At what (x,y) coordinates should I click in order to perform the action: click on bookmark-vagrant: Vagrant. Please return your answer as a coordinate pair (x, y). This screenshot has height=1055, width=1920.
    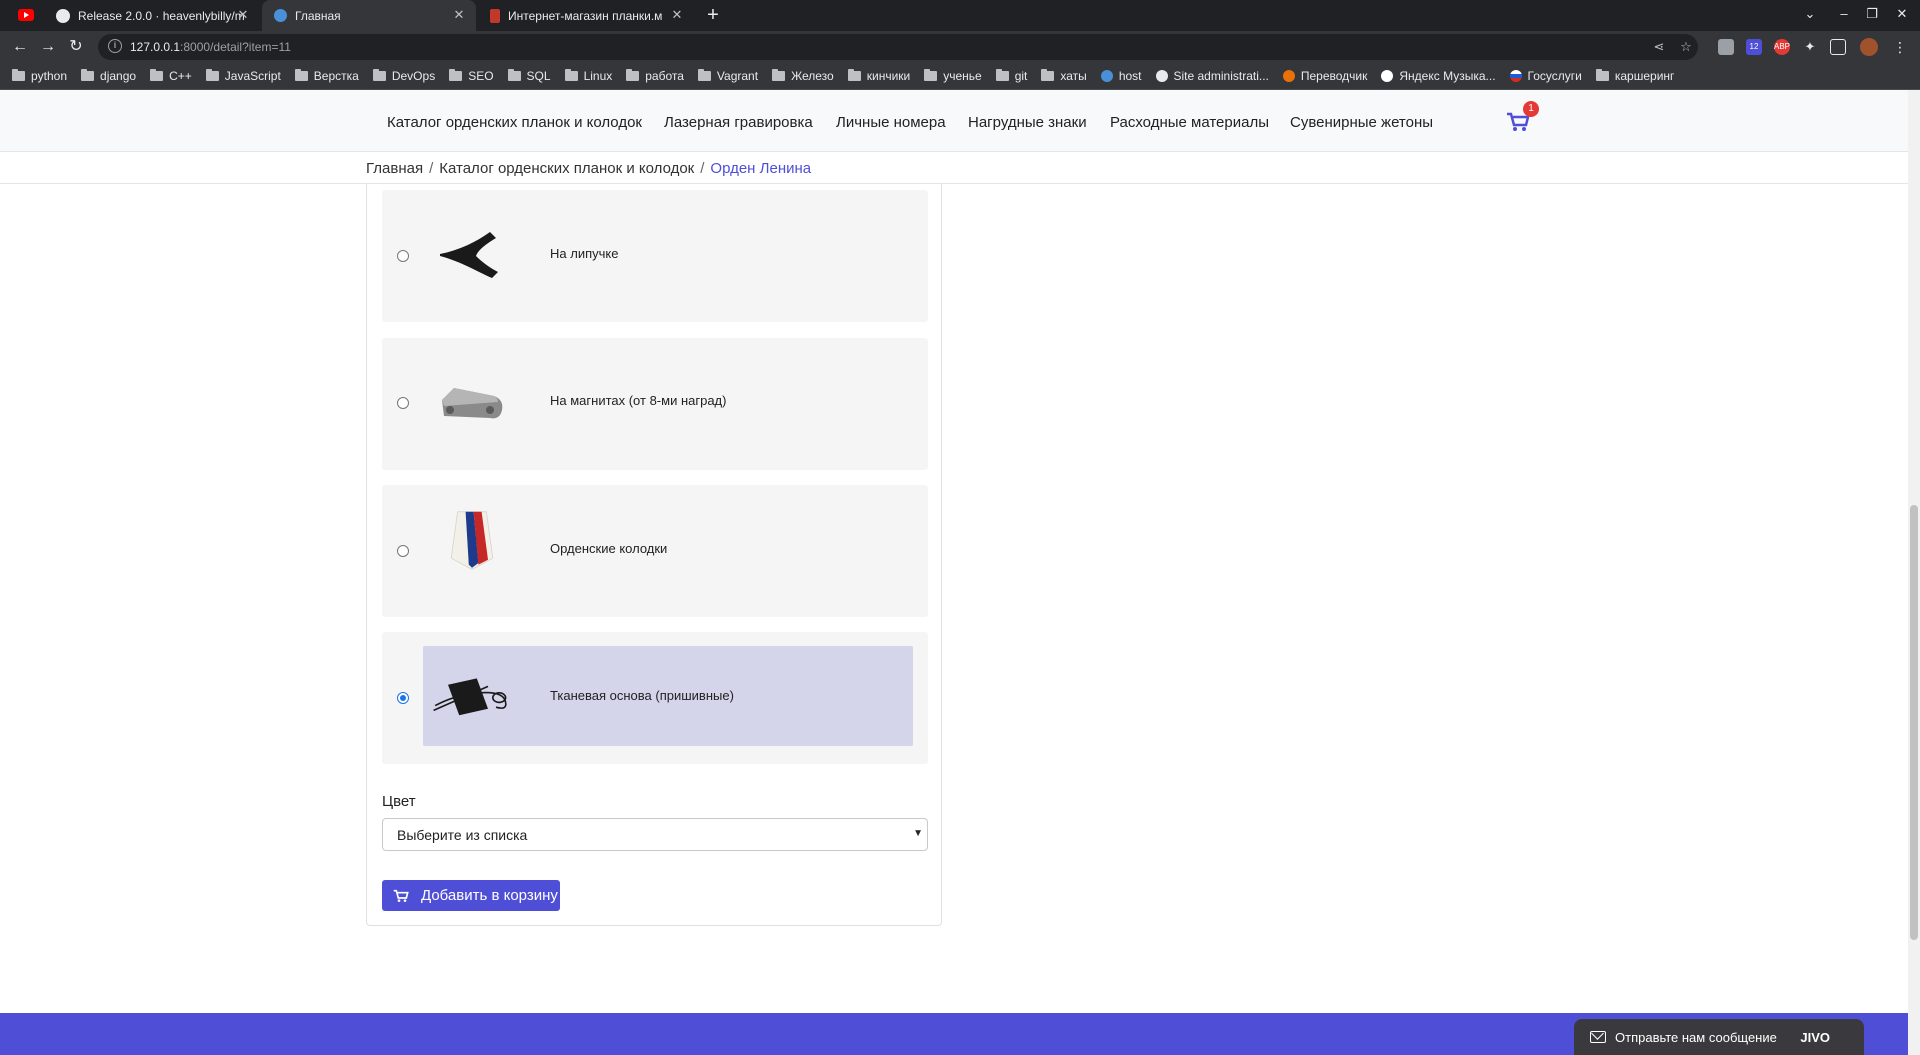
    Looking at the image, I should click on (728, 76).